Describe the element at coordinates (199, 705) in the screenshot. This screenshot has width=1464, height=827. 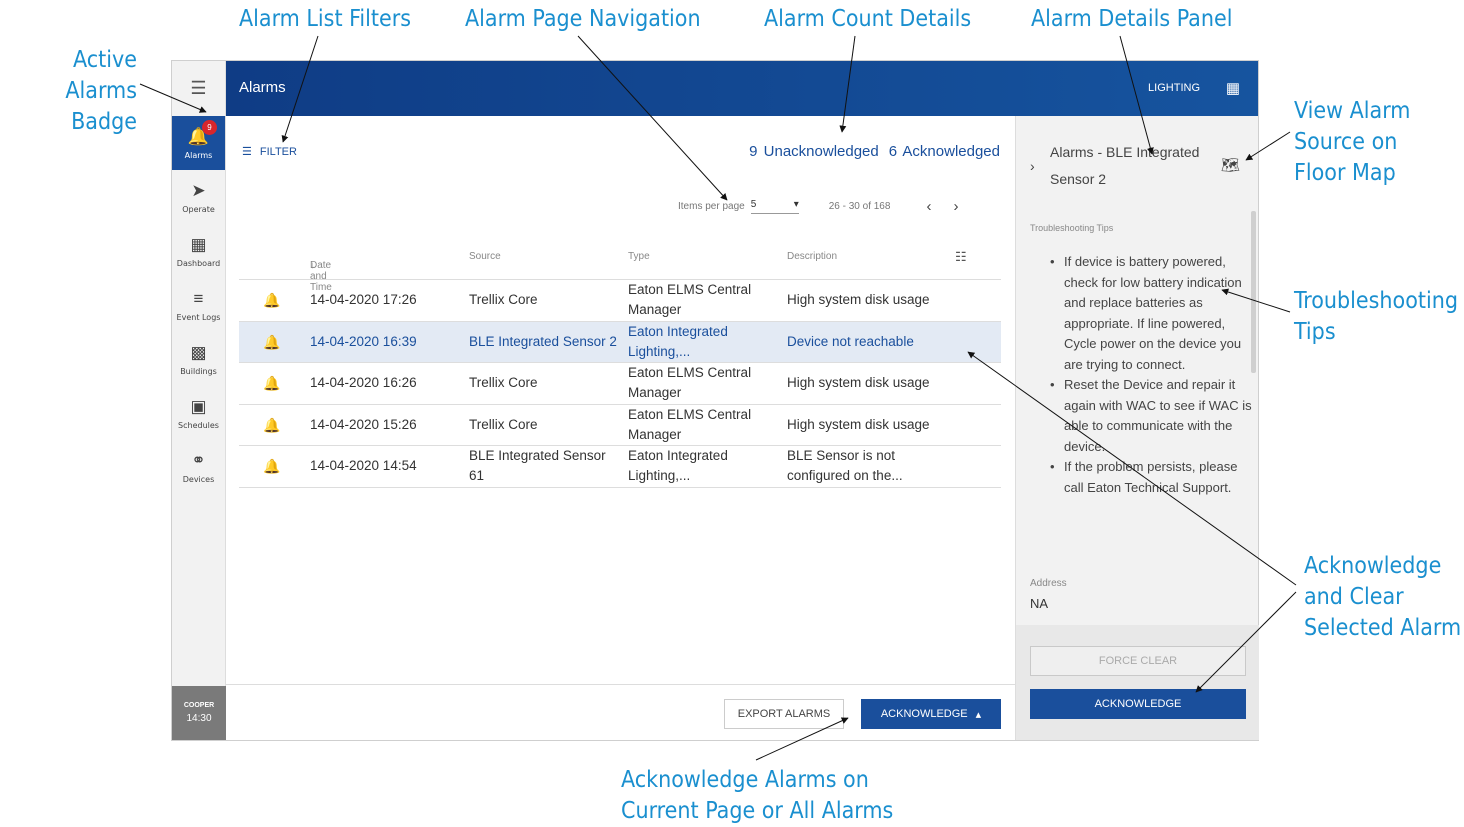
I see `cooper-logo: COOPER` at that location.